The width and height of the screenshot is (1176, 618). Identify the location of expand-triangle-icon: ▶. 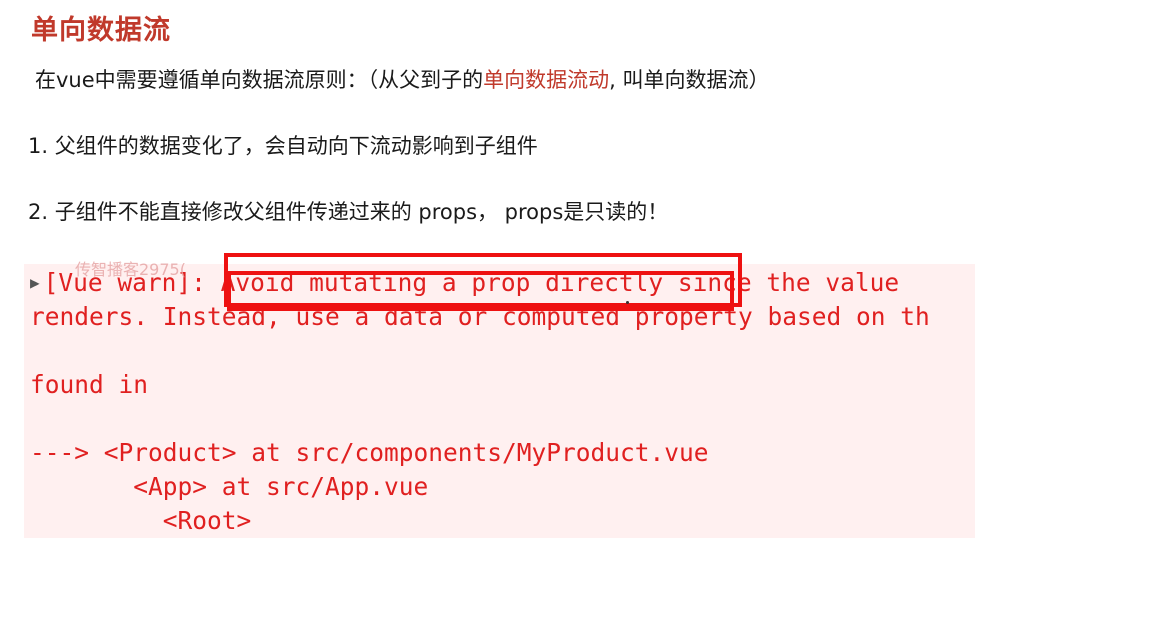
(35, 282).